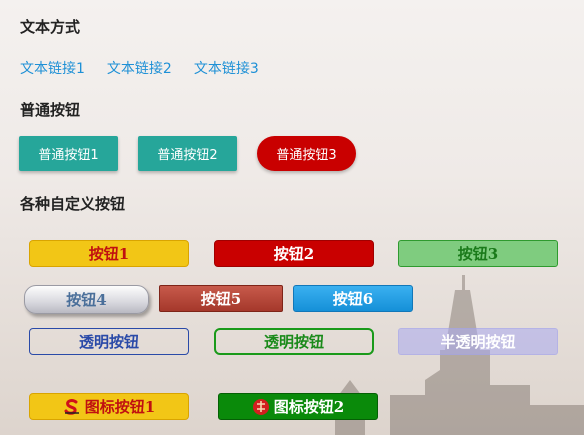  What do you see at coordinates (294, 253) in the screenshot?
I see `custom-button-2: 按钮2` at bounding box center [294, 253].